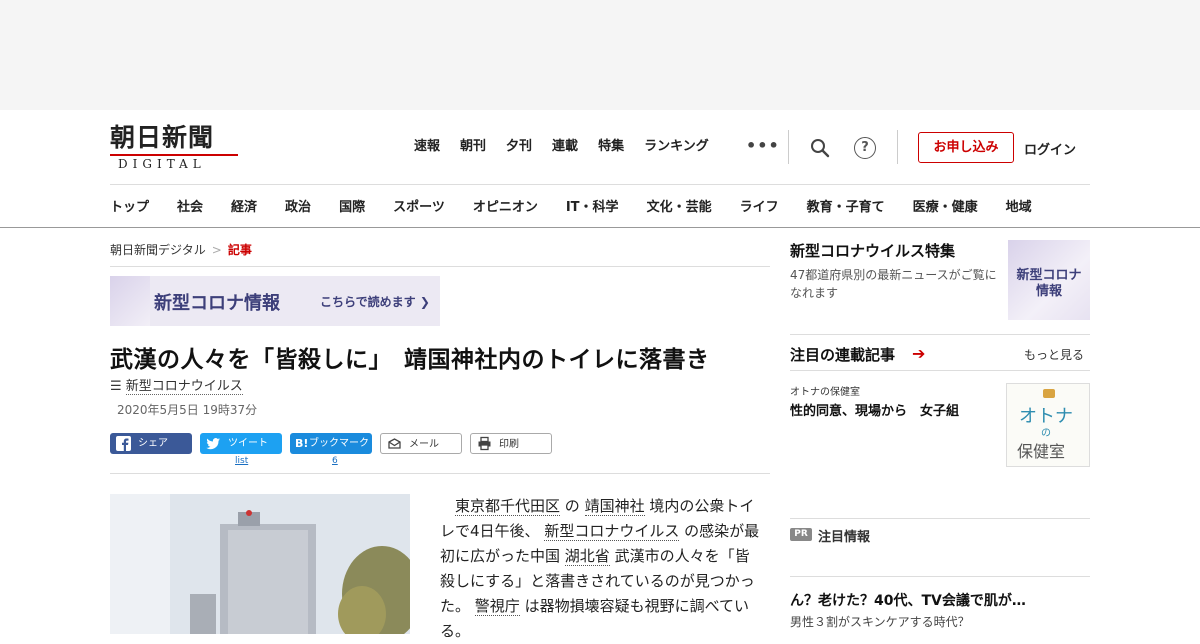 The width and height of the screenshot is (1200, 644). I want to click on twitter-share-button: ツイート, so click(241, 443).